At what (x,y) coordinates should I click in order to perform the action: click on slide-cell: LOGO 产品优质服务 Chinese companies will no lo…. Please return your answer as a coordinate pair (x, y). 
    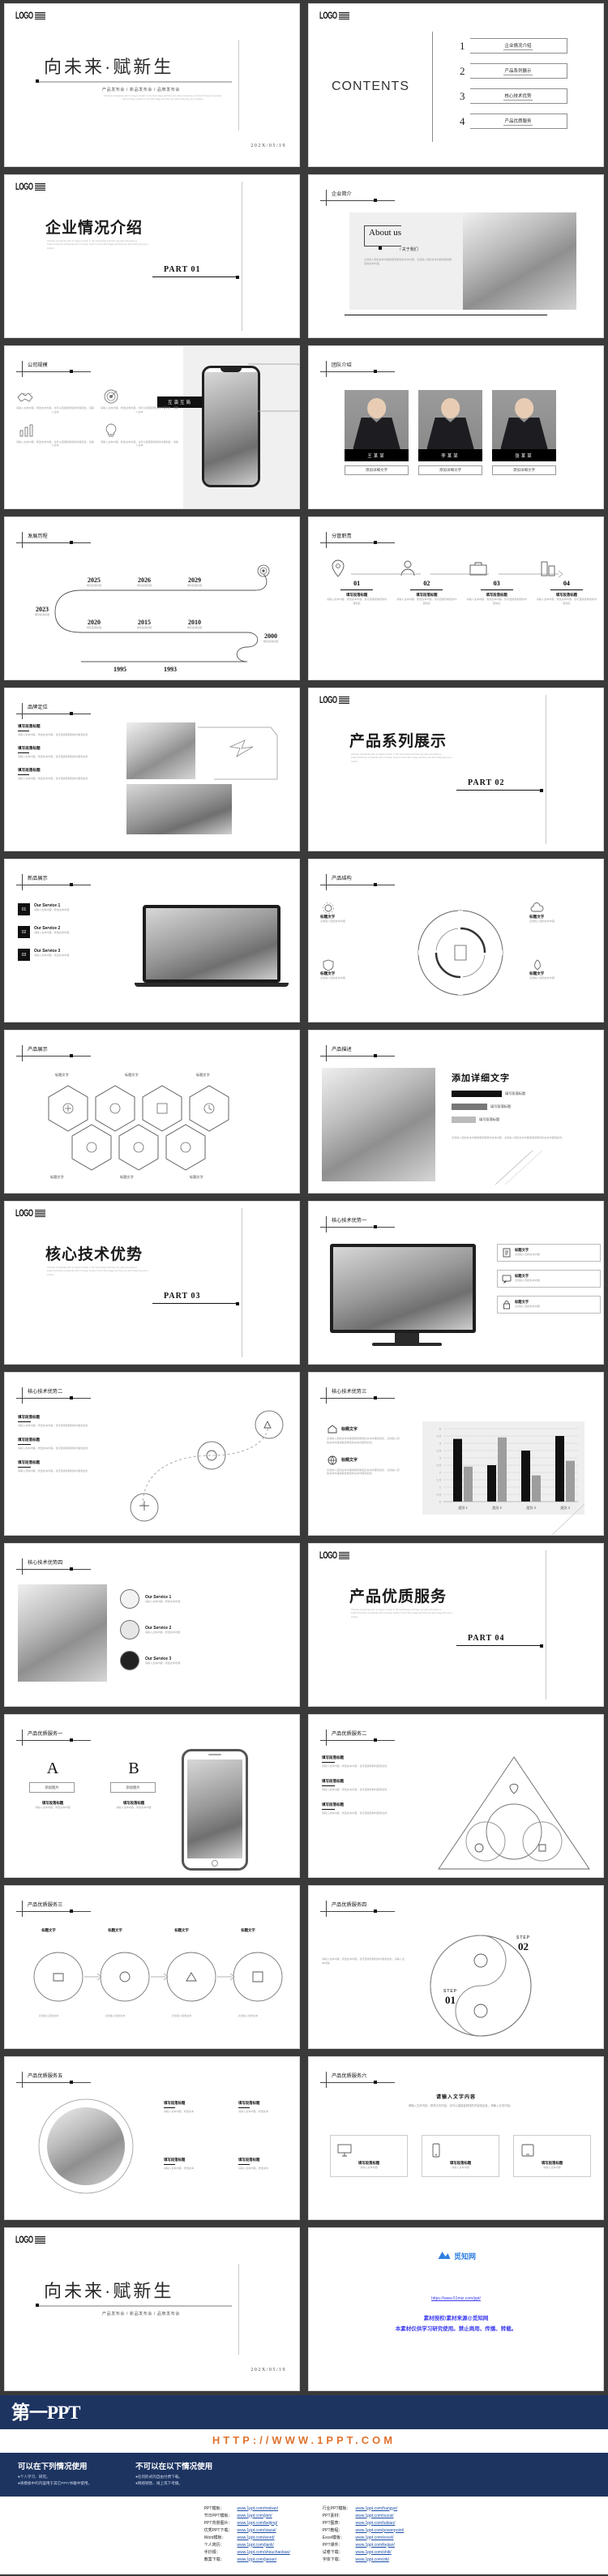
    Looking at the image, I should click on (456, 1625).